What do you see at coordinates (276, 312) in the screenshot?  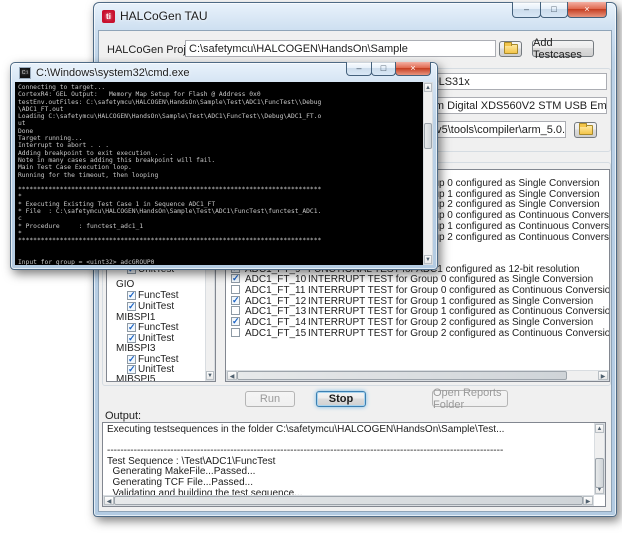 I see `testcase-name: ADC1_FT_13` at bounding box center [276, 312].